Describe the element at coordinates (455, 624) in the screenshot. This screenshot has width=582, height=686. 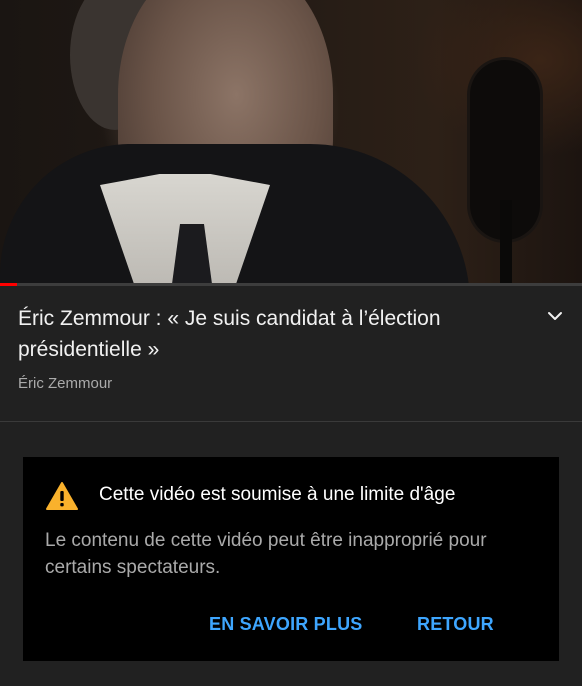
I see `back-button: RETOUR` at that location.